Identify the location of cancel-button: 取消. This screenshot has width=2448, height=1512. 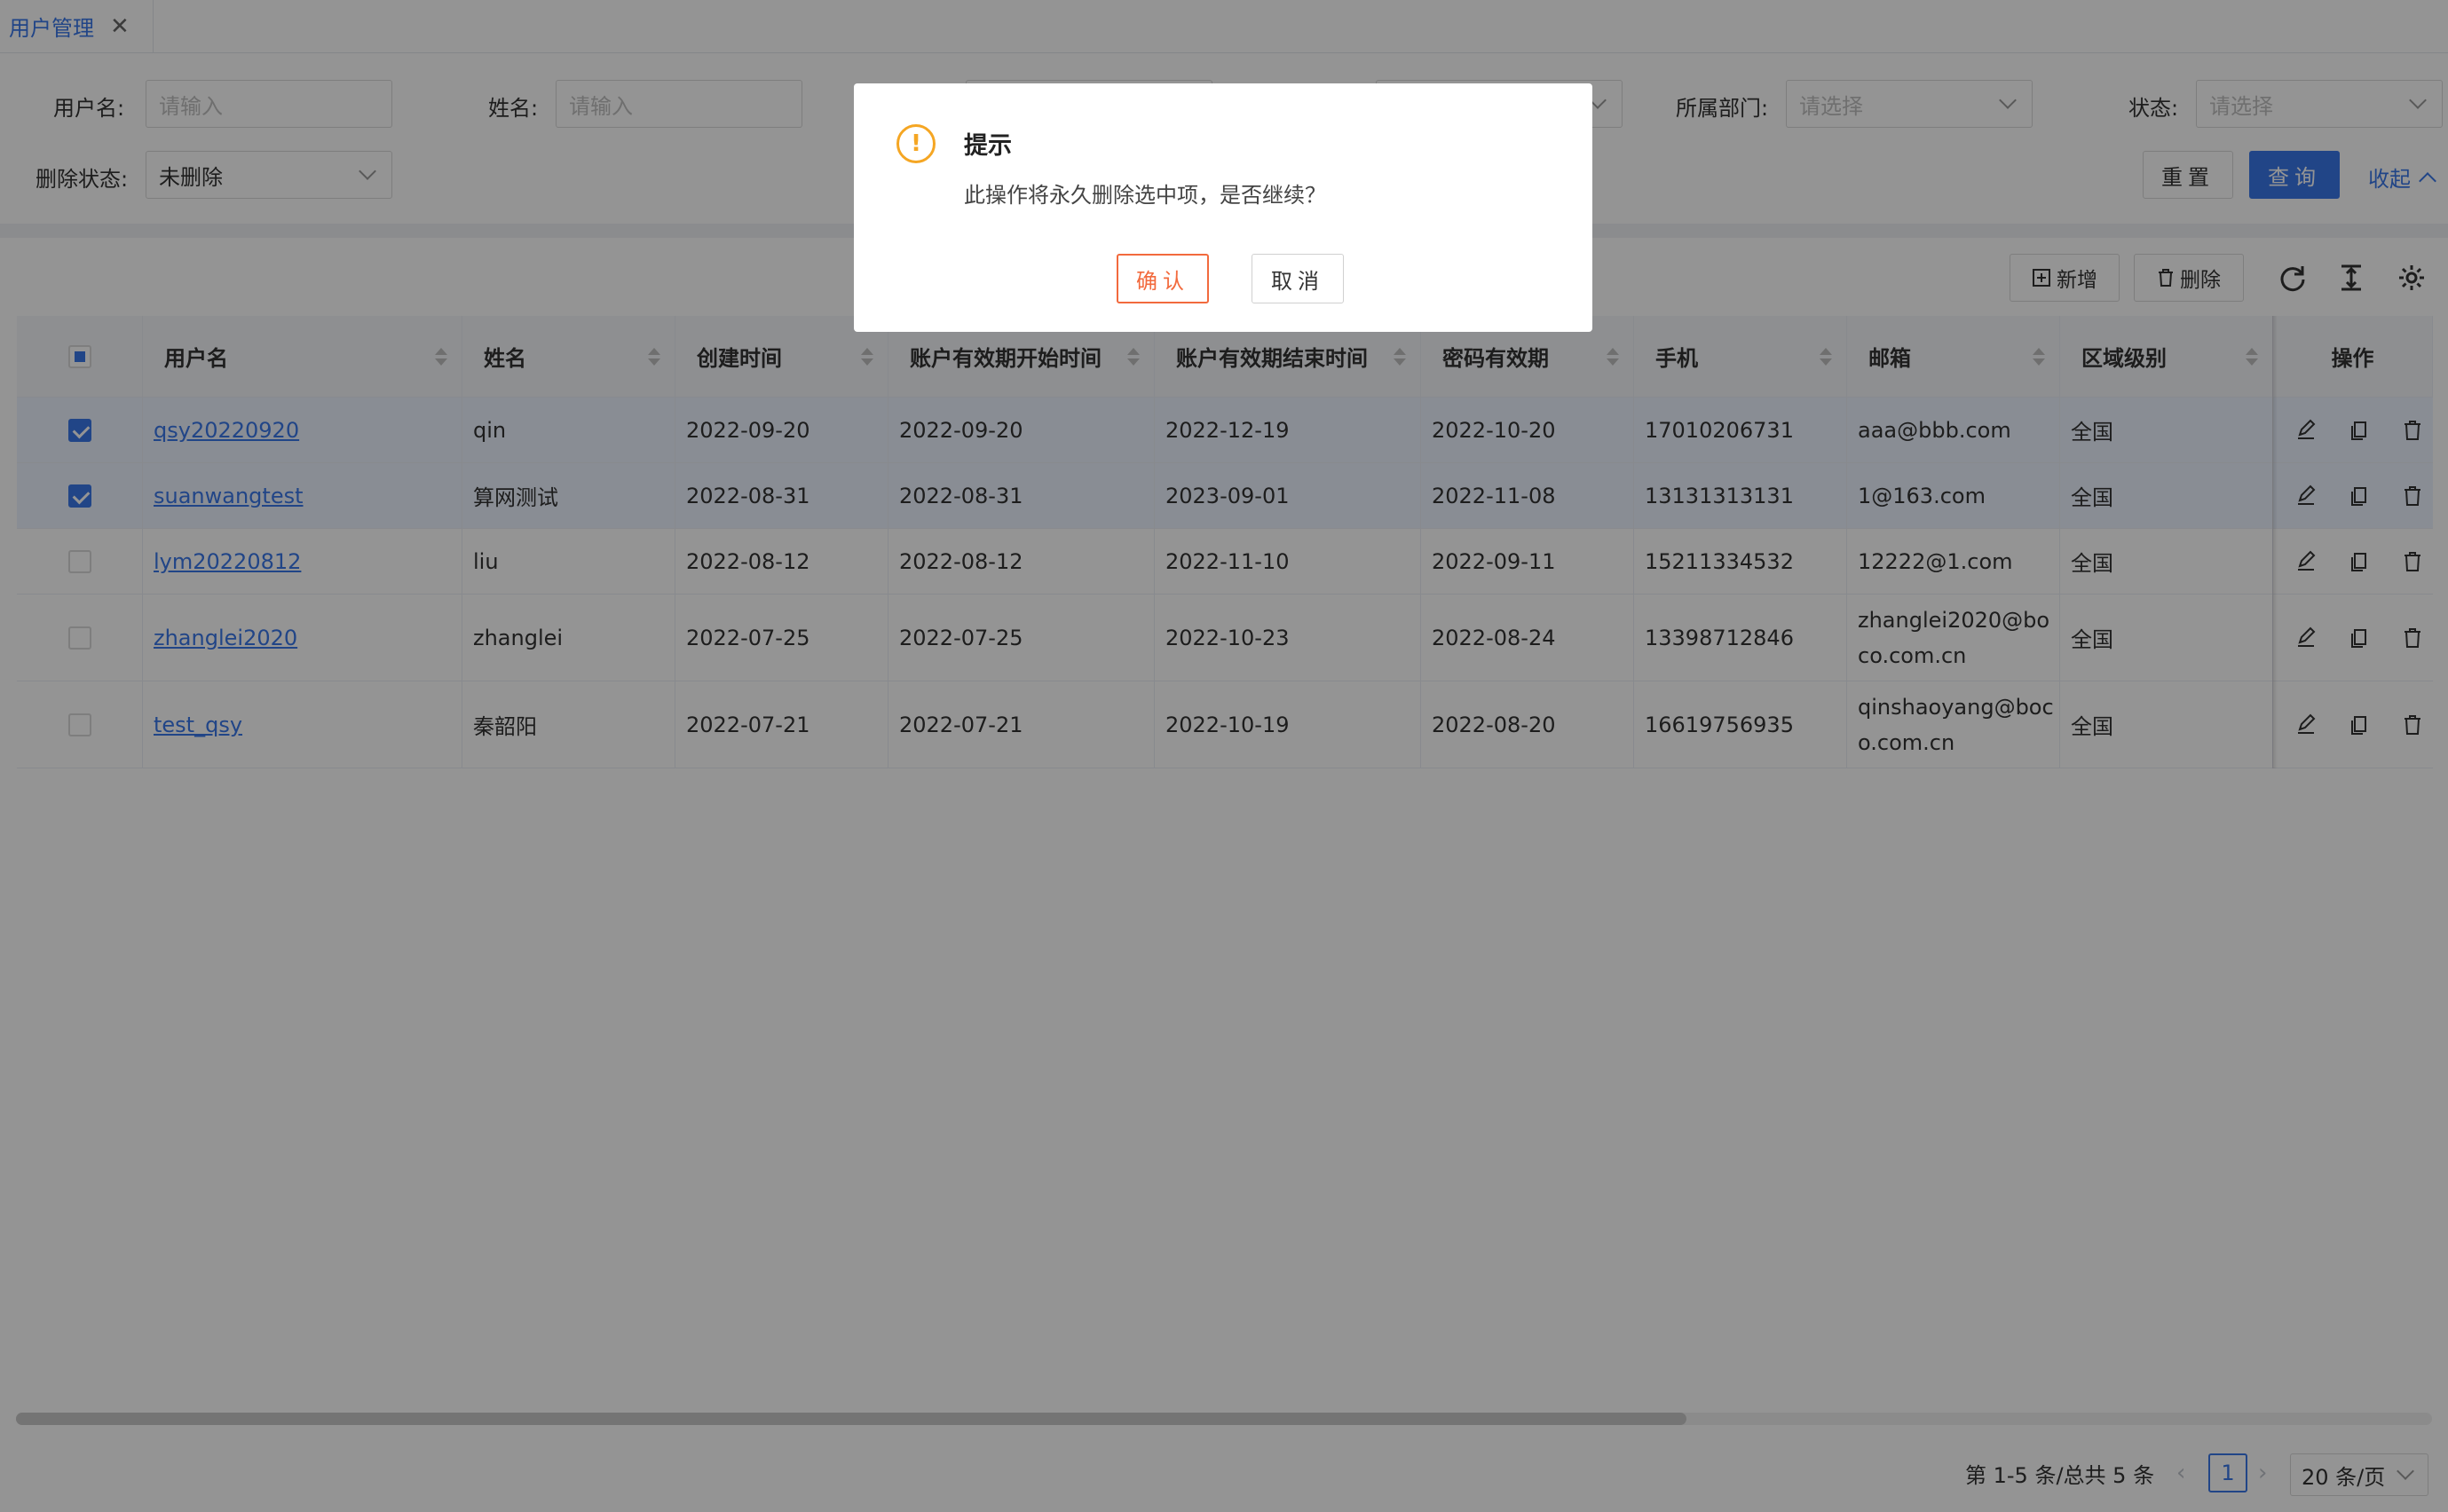
(1298, 278).